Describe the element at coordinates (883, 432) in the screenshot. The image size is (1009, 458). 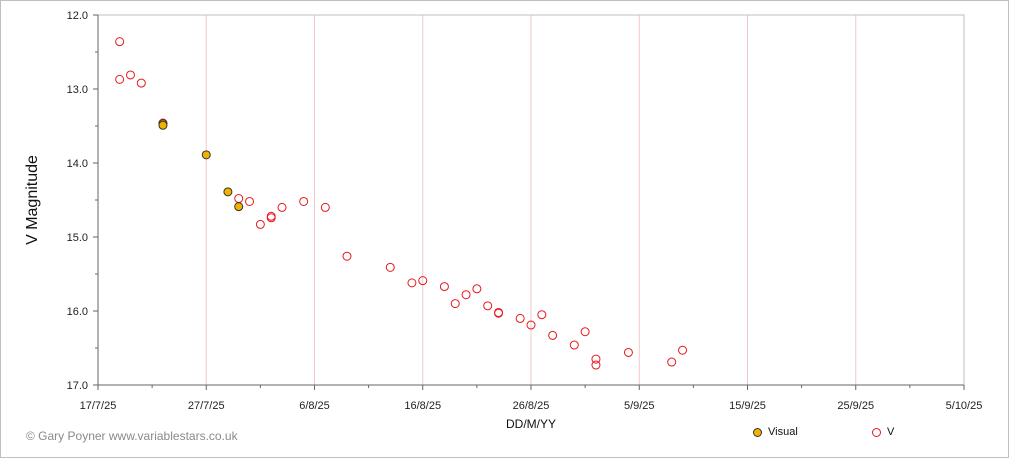
I see `legend-item-v: V` at that location.